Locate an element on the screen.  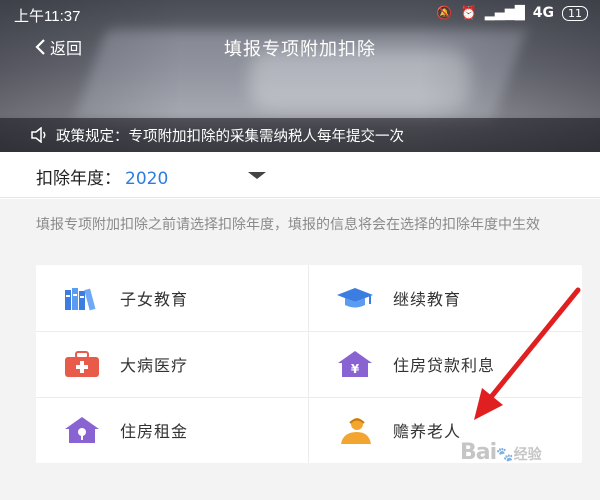
nav-bar: 返回 填报专项附加扣除 is located at coordinates (300, 47).